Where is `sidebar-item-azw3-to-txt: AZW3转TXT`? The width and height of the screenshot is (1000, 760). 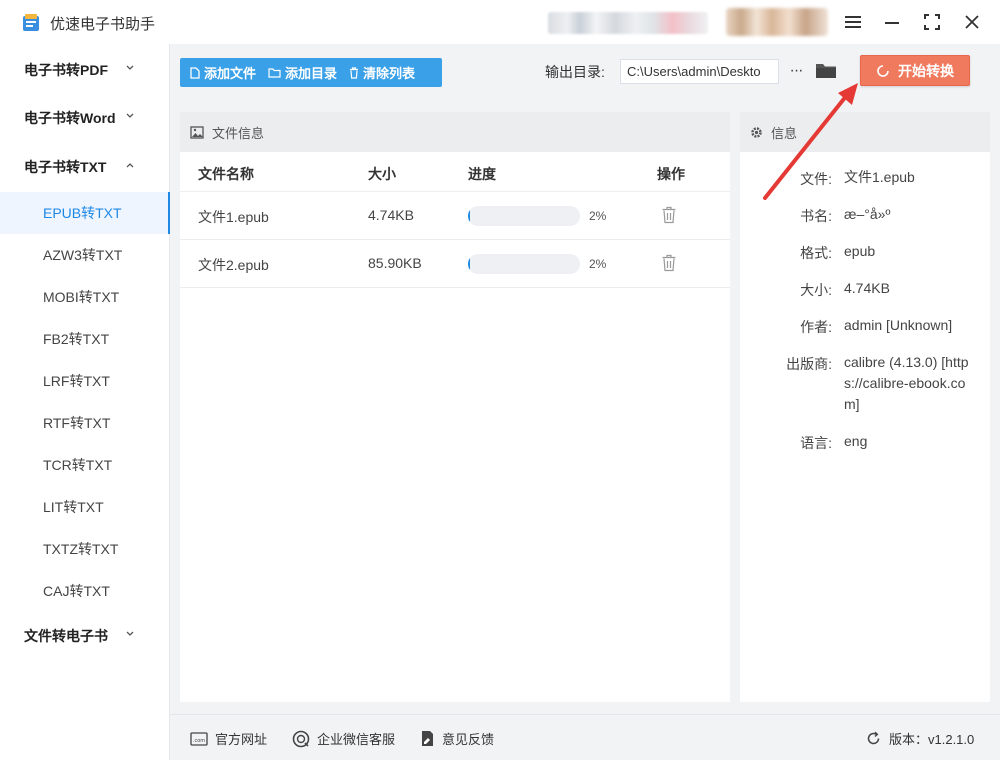
sidebar-item-azw3-to-txt: AZW3转TXT is located at coordinates (85, 255).